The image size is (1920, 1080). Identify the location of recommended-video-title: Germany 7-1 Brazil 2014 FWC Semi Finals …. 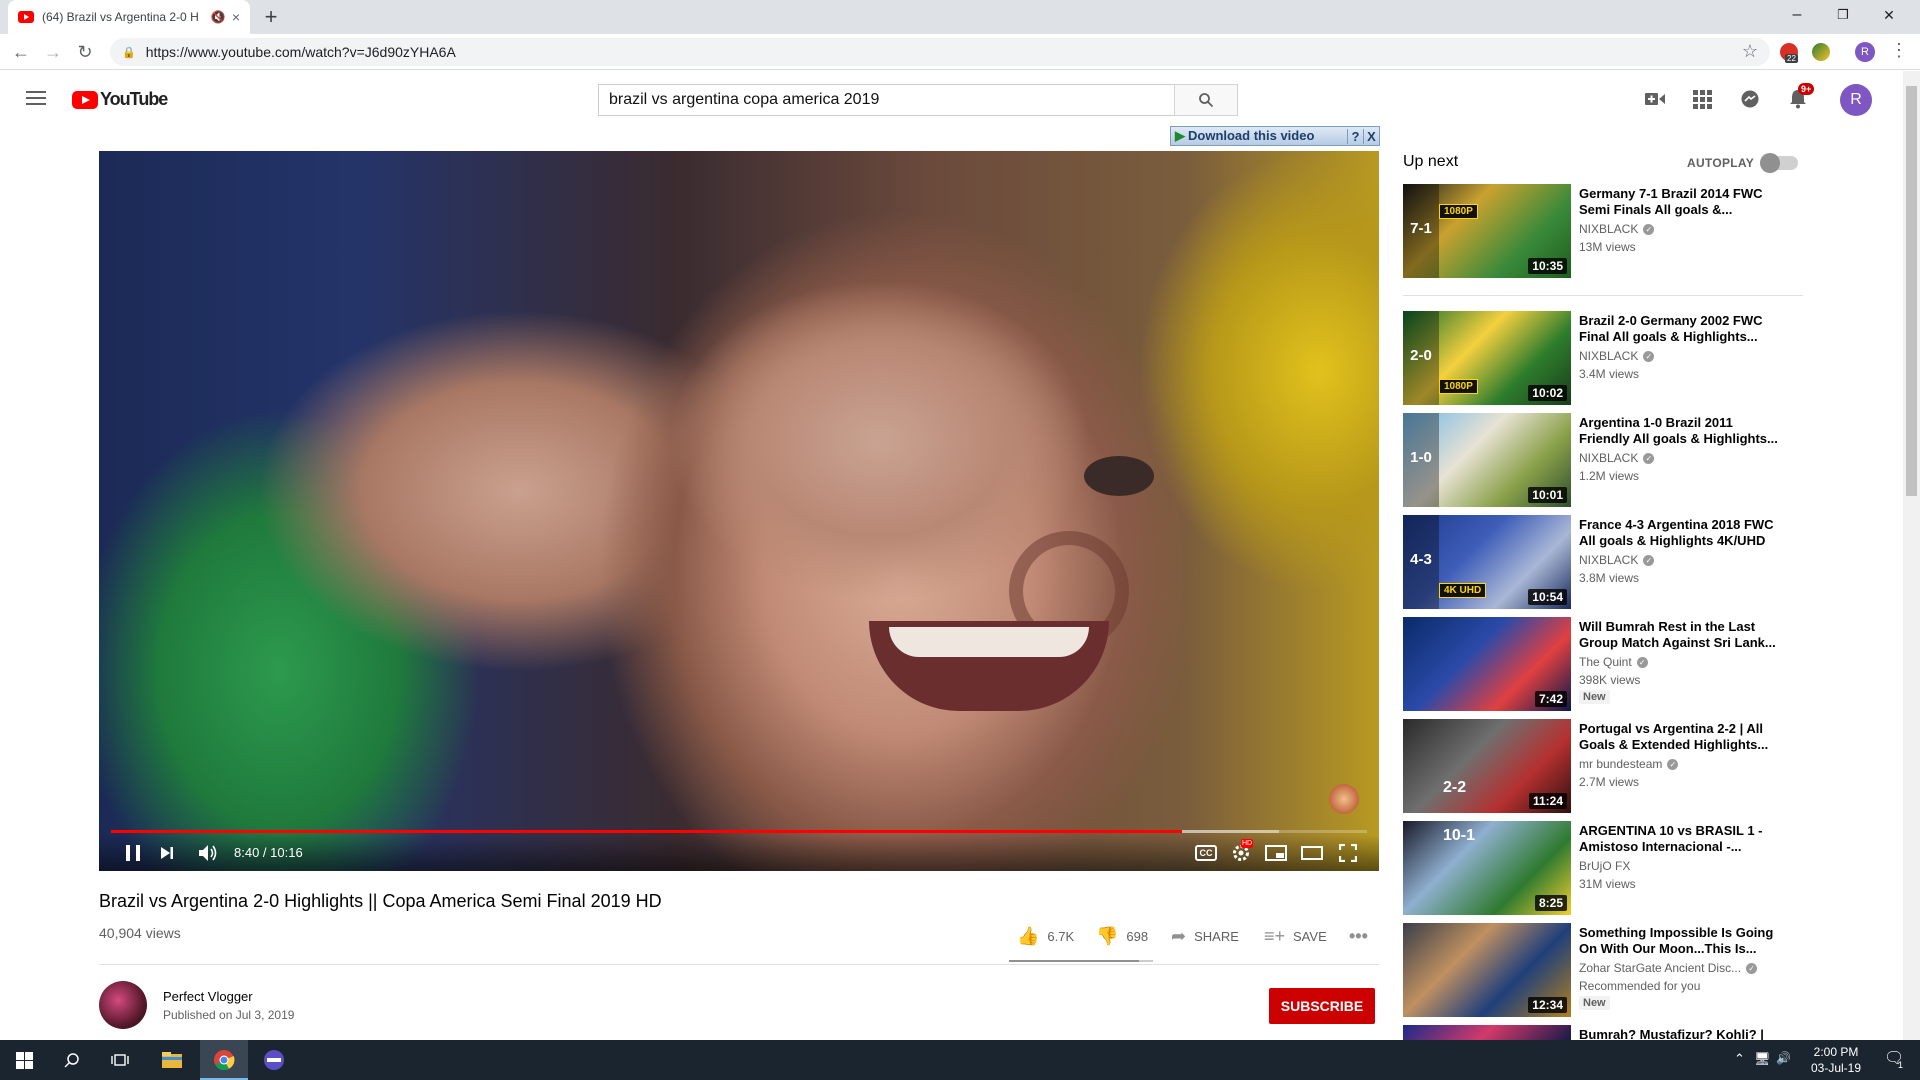
(1679, 202).